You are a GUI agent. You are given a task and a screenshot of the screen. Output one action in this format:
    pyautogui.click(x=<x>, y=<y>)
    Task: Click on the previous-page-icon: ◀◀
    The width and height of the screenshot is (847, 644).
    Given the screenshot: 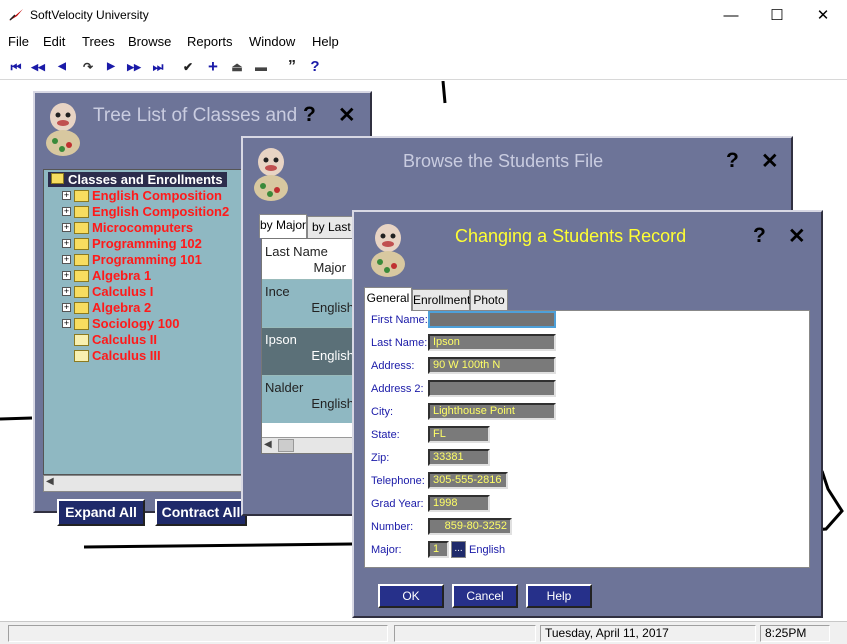 What is the action you would take?
    pyautogui.click(x=38, y=67)
    